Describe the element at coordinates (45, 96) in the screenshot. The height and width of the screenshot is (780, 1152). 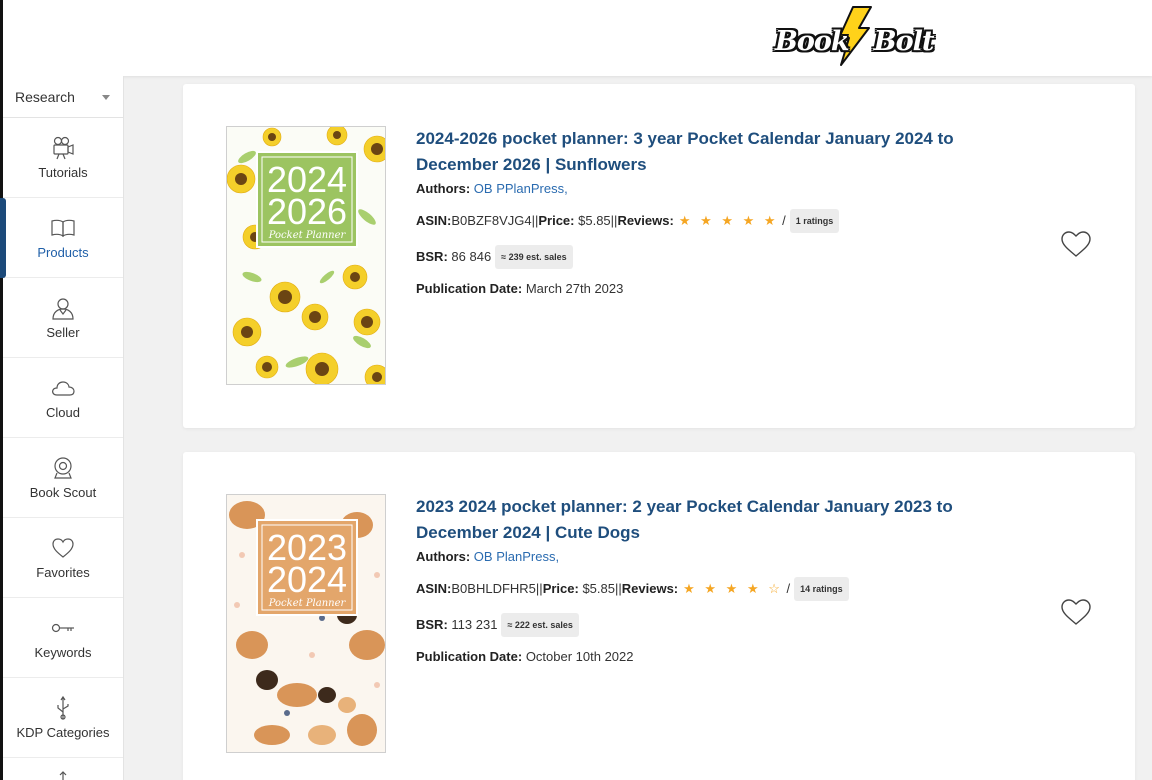
I see `section-select-value: Research` at that location.